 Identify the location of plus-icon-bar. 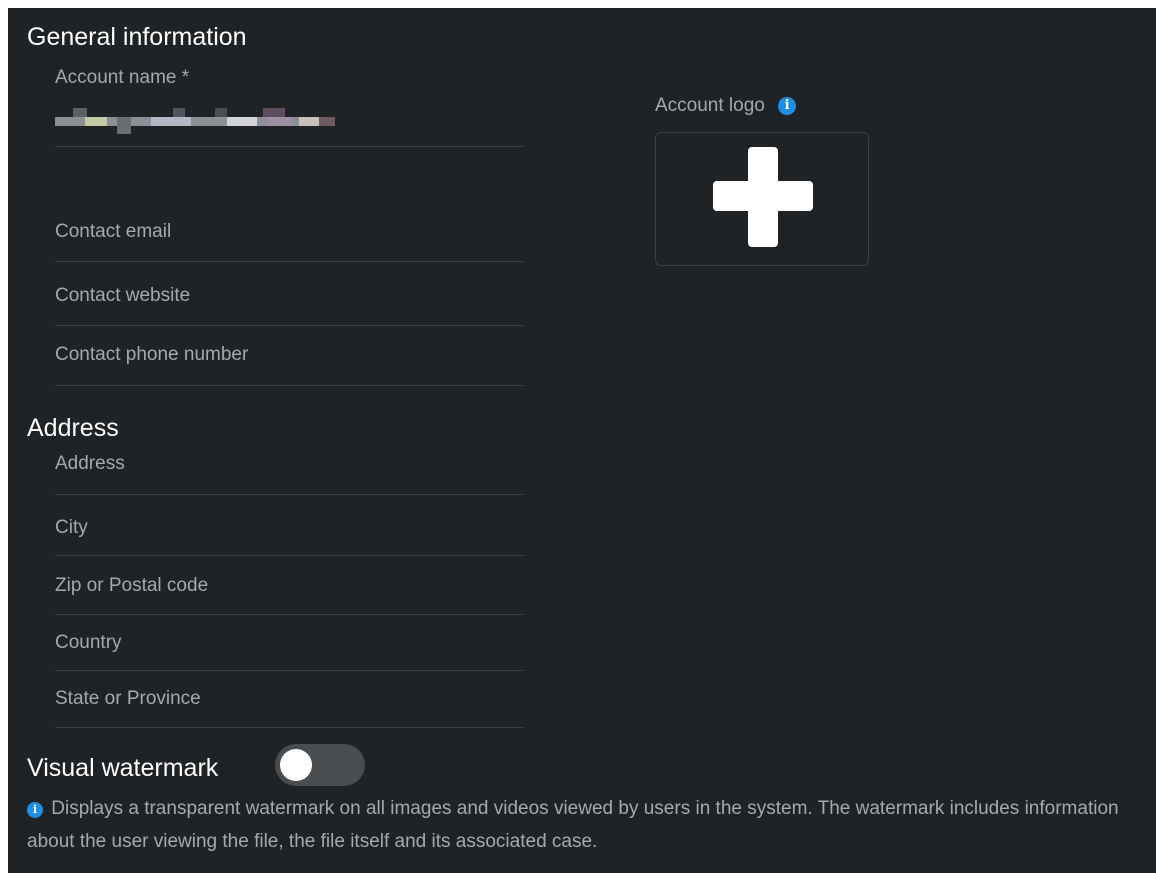
(763, 196).